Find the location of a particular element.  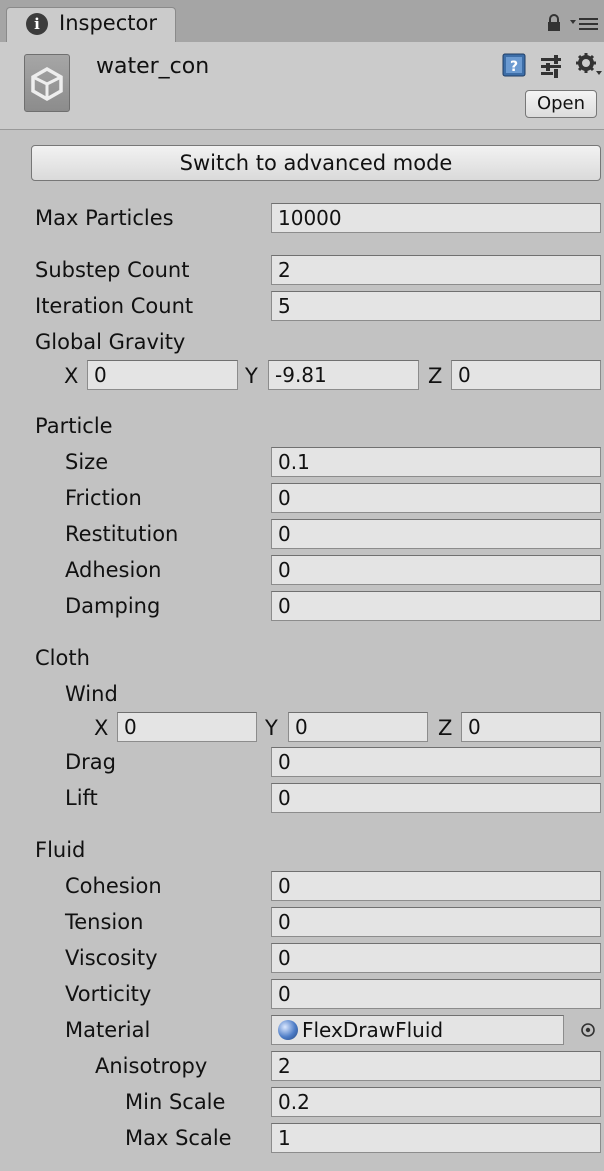

particle-section-label: Particle is located at coordinates (74, 426).